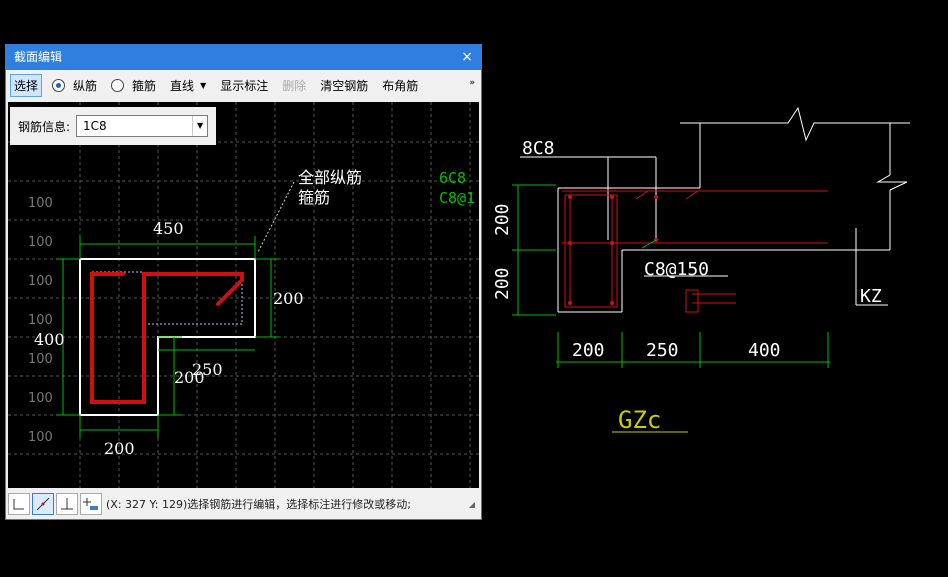 The height and width of the screenshot is (577, 948). What do you see at coordinates (294, 85) in the screenshot?
I see `delete-button: 删除` at bounding box center [294, 85].